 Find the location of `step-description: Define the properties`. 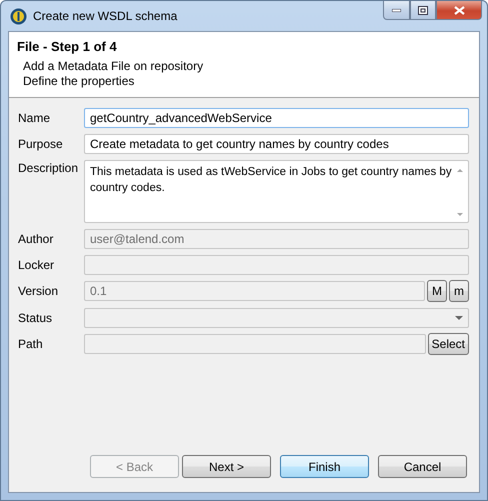

step-description: Define the properties is located at coordinates (79, 81).